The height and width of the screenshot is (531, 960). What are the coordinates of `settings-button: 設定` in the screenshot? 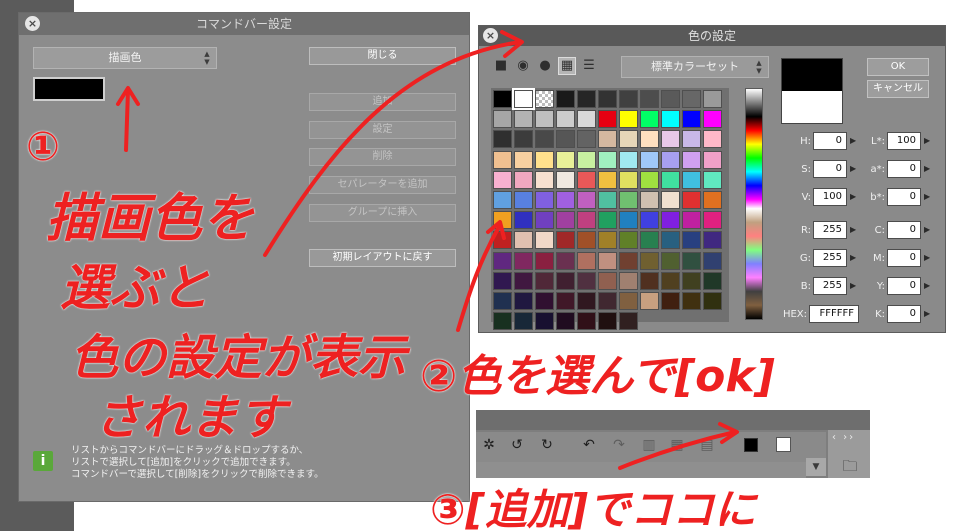 It's located at (382, 130).